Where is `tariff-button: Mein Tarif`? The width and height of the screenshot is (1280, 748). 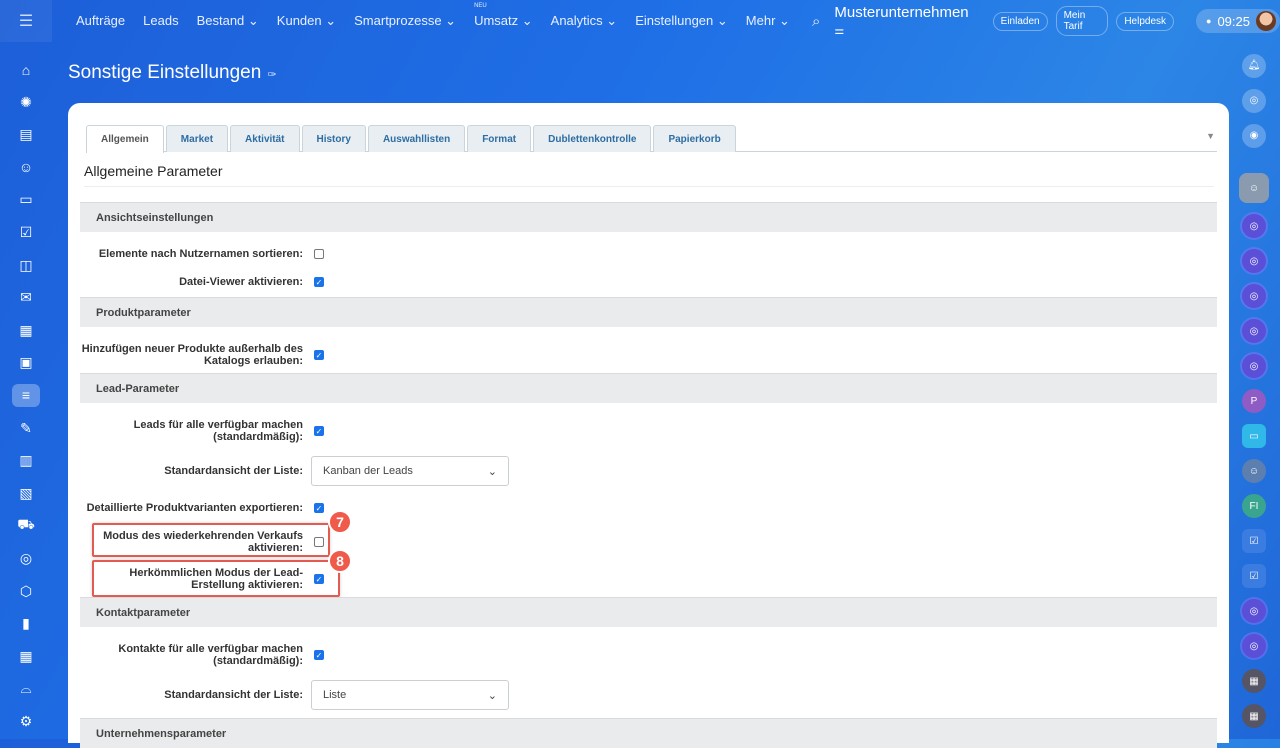 tariff-button: Mein Tarif is located at coordinates (1082, 21).